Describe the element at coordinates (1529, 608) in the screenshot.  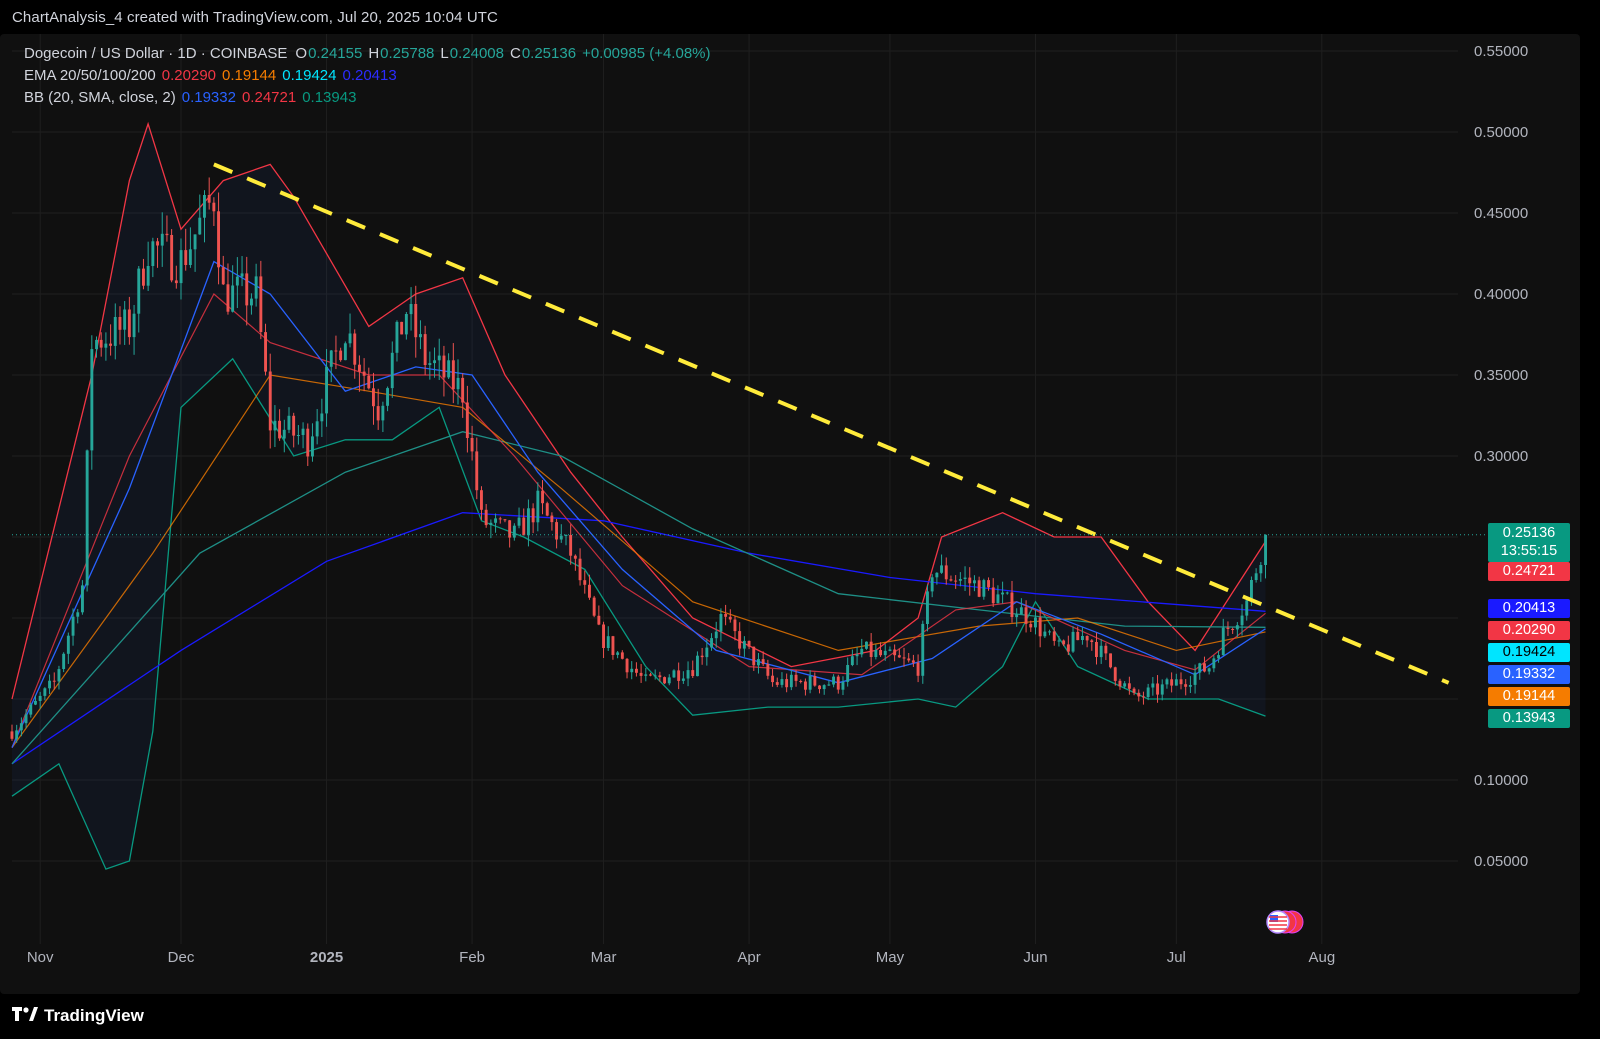
I see `ema200-price-label: 0.20413` at that location.